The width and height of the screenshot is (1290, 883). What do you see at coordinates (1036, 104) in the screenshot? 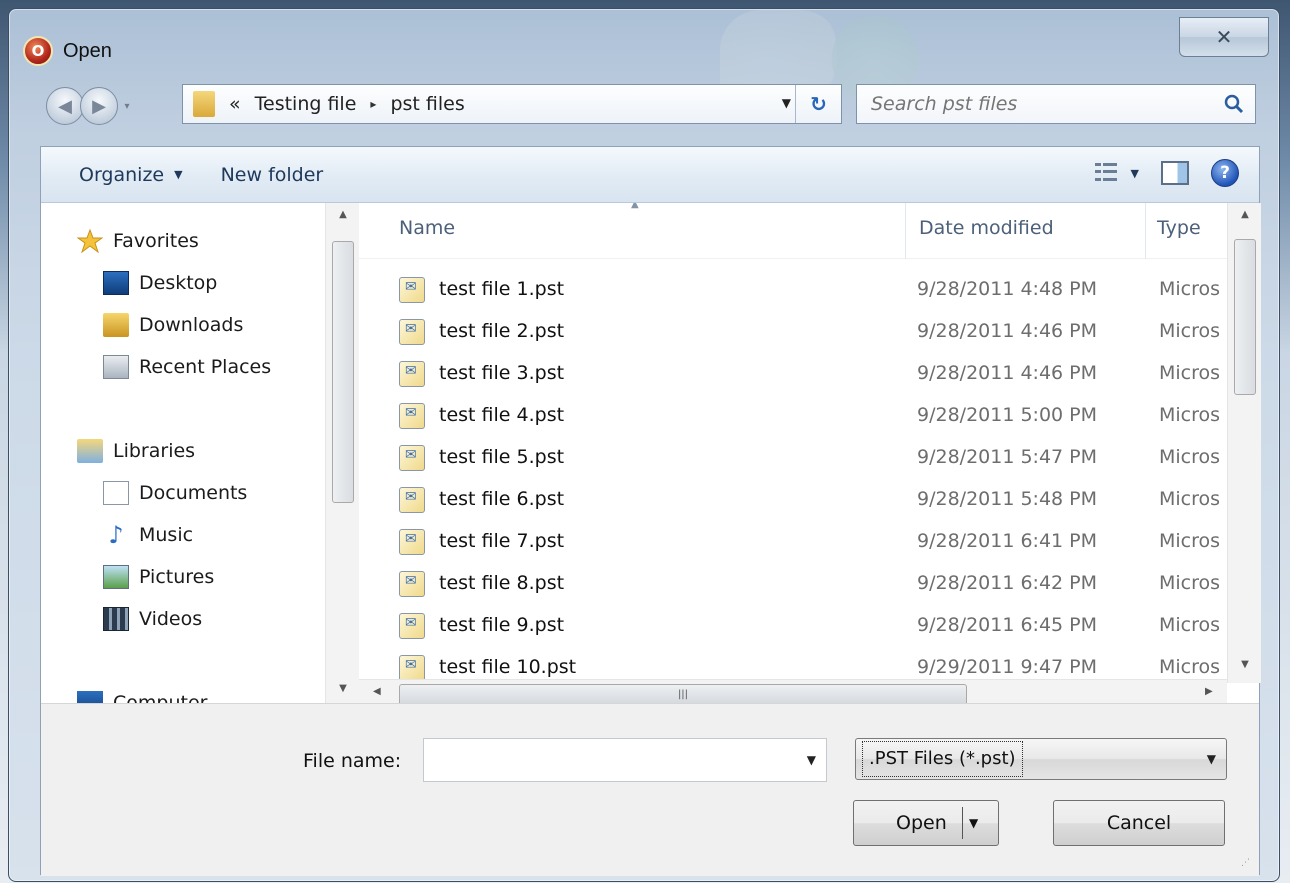
I see `search-input` at bounding box center [1036, 104].